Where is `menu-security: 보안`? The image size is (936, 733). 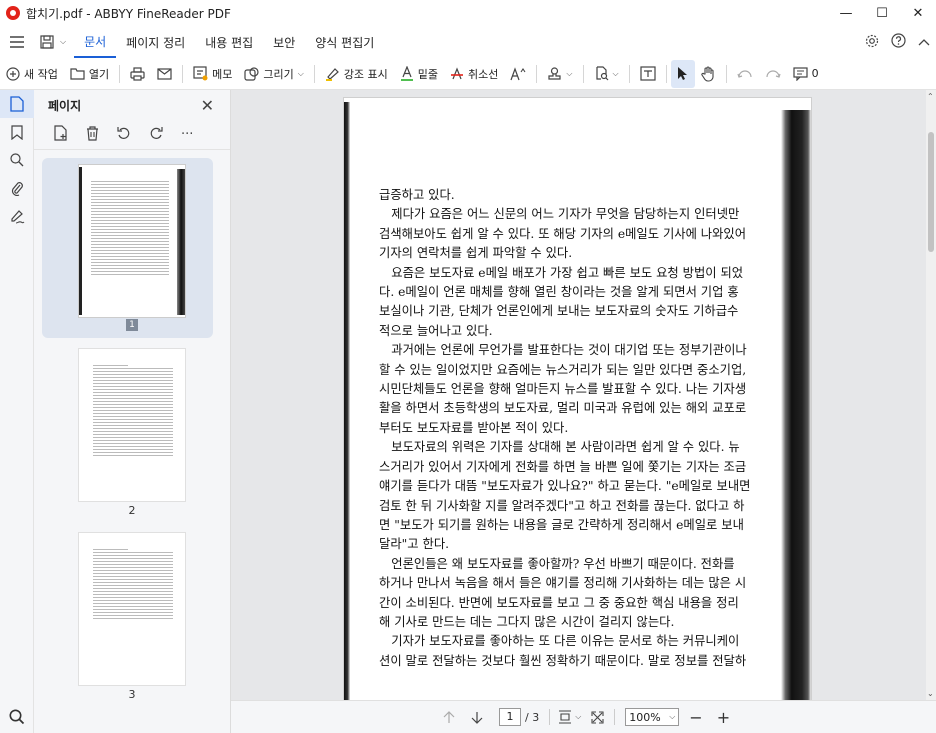 menu-security: 보안 is located at coordinates (284, 42).